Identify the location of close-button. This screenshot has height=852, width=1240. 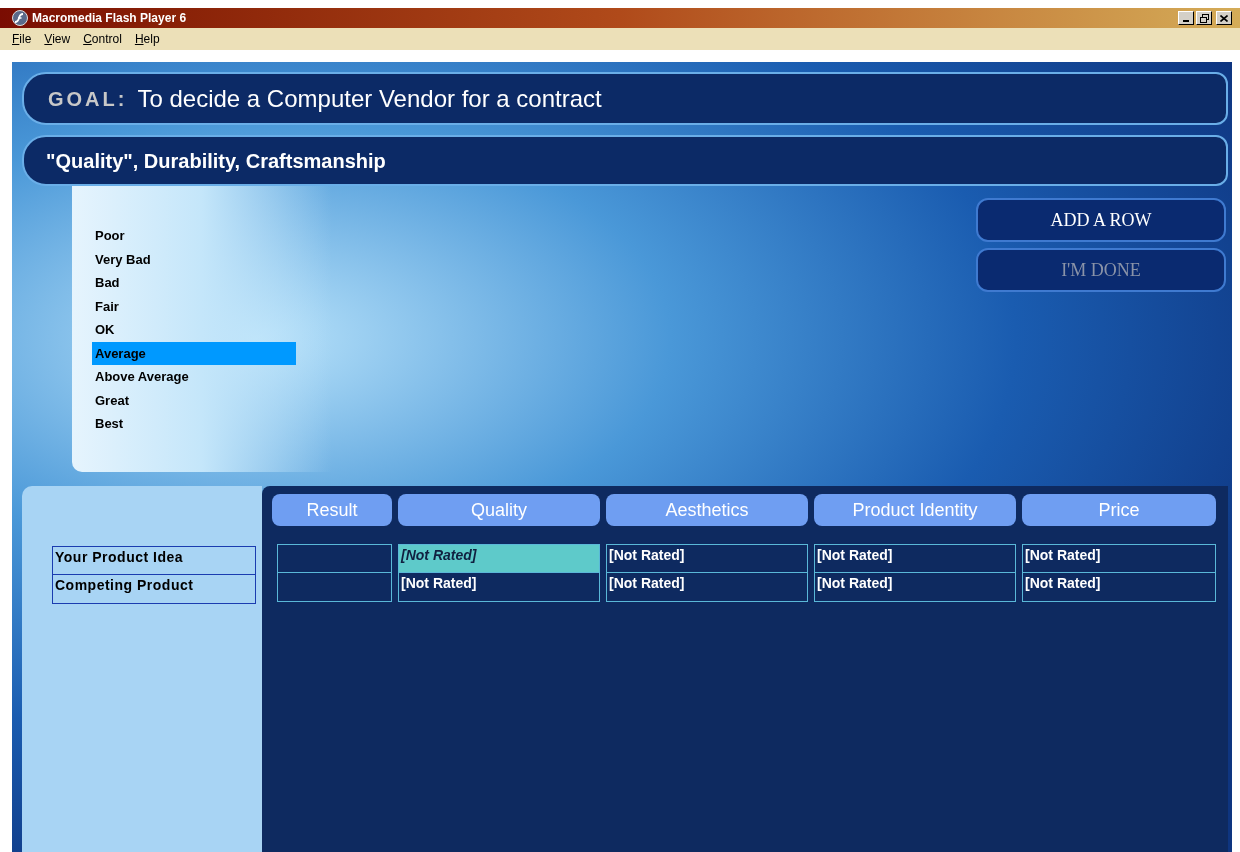
(1224, 18).